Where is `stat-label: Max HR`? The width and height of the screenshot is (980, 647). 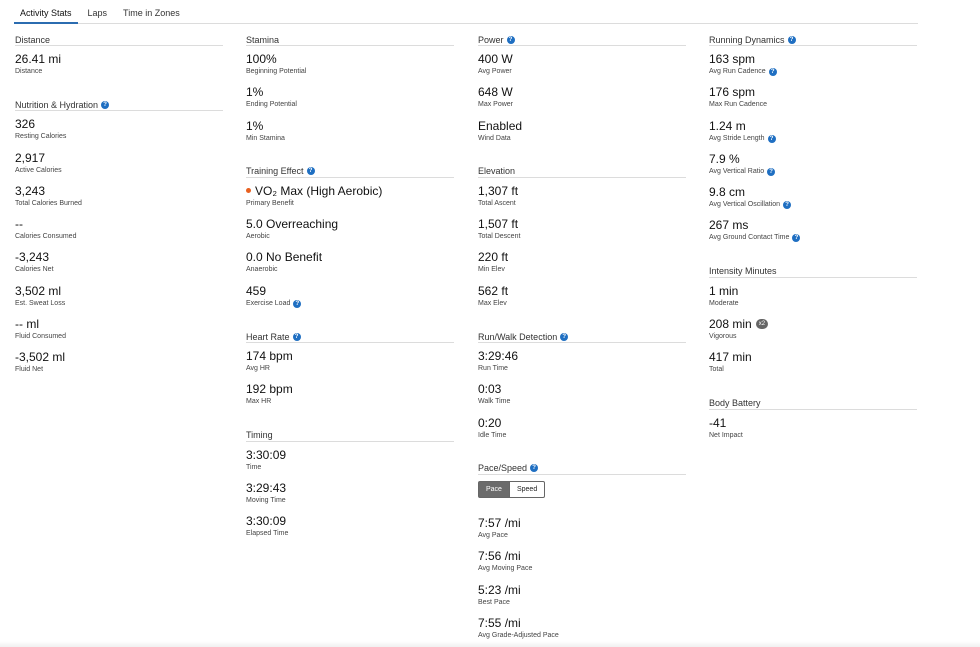
stat-label: Max HR is located at coordinates (350, 402).